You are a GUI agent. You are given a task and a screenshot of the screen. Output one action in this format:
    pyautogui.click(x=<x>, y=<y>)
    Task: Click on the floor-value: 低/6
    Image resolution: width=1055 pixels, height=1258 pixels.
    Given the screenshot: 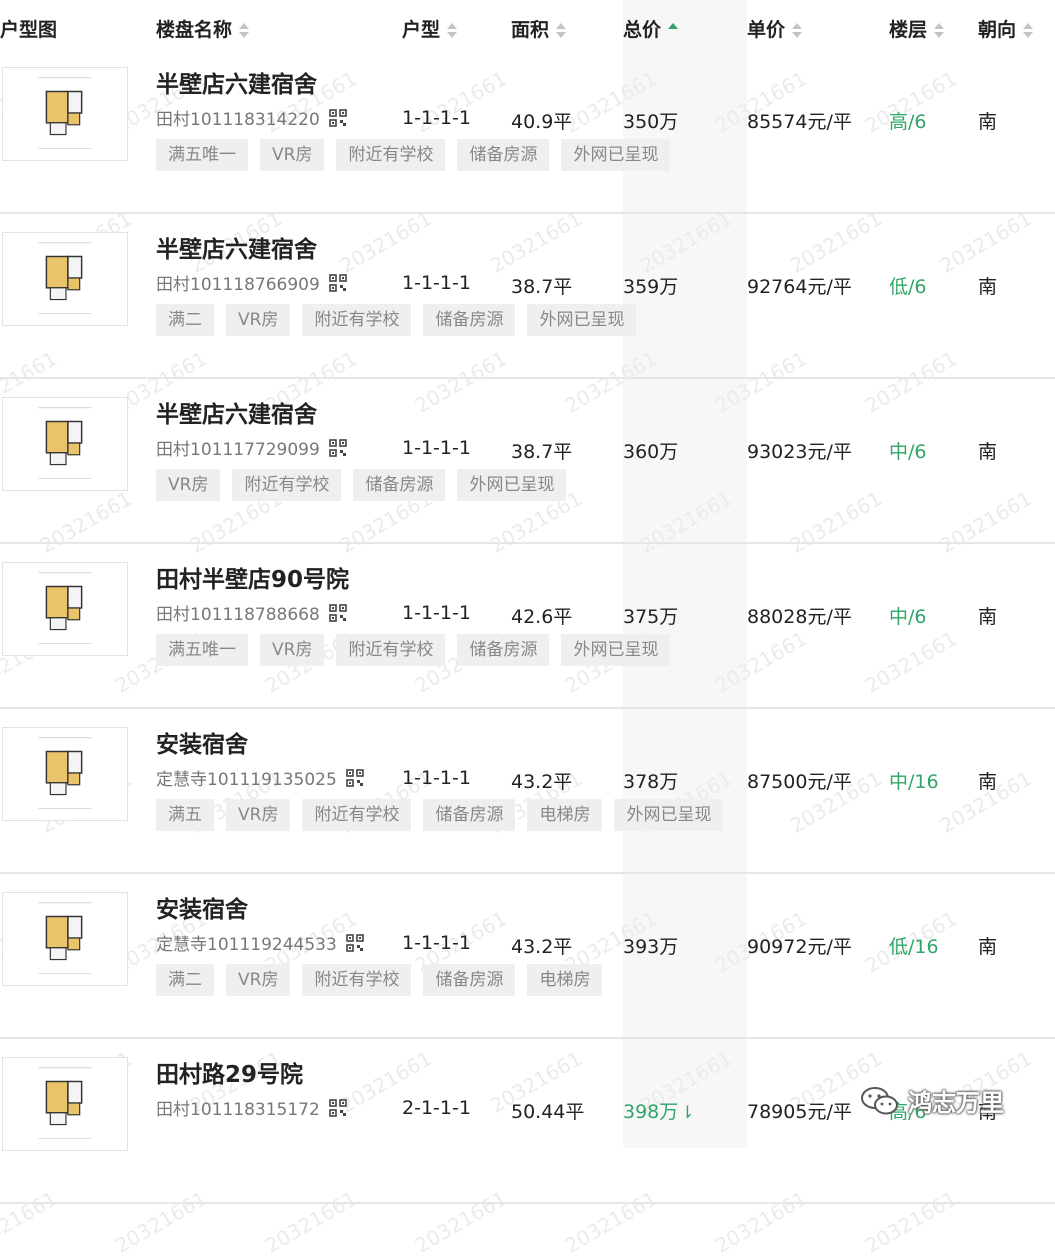 What is the action you would take?
    pyautogui.click(x=908, y=287)
    